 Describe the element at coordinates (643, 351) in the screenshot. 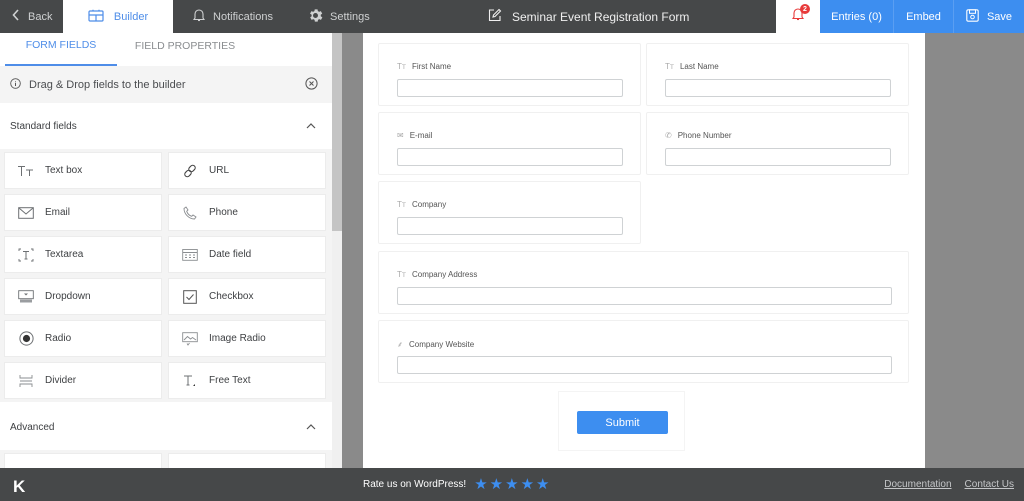

I see `form-field-company-website: ⸙ Company Website` at that location.